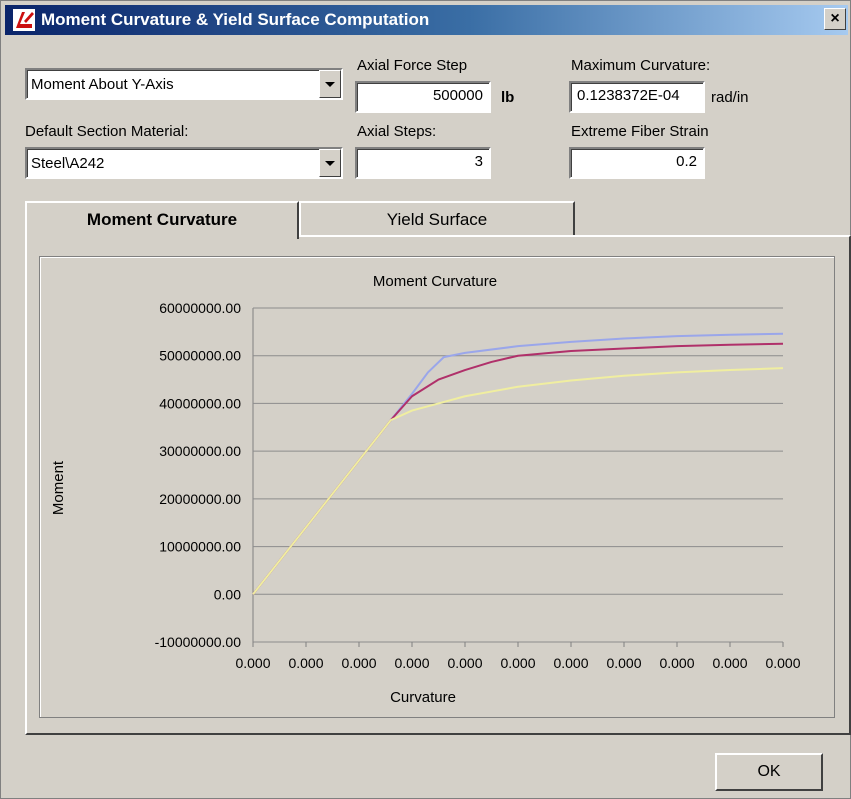 The image size is (851, 799). What do you see at coordinates (58, 487) in the screenshot?
I see `y-axis-label: Moment` at bounding box center [58, 487].